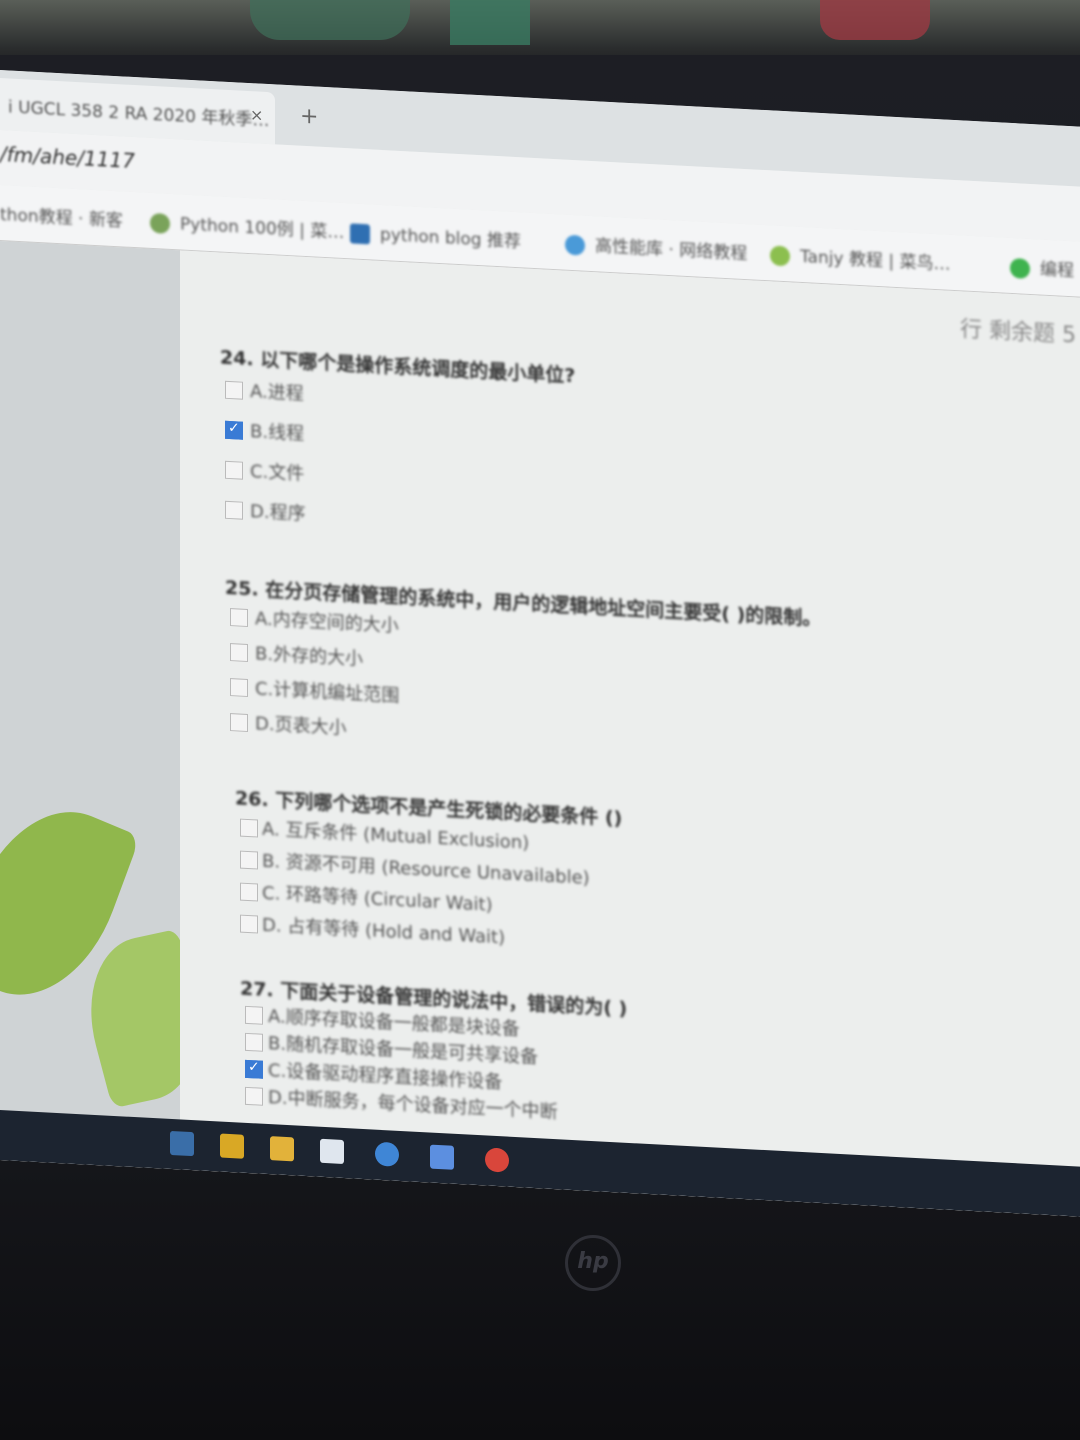 The image size is (1080, 1440). What do you see at coordinates (1042, 267) in the screenshot?
I see `bookmark-item: 编程` at bounding box center [1042, 267].